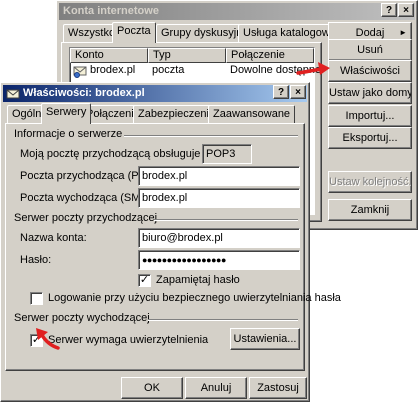 Image resolution: width=420 pixels, height=404 pixels. I want to click on account-name: brodex.pl, so click(113, 70).